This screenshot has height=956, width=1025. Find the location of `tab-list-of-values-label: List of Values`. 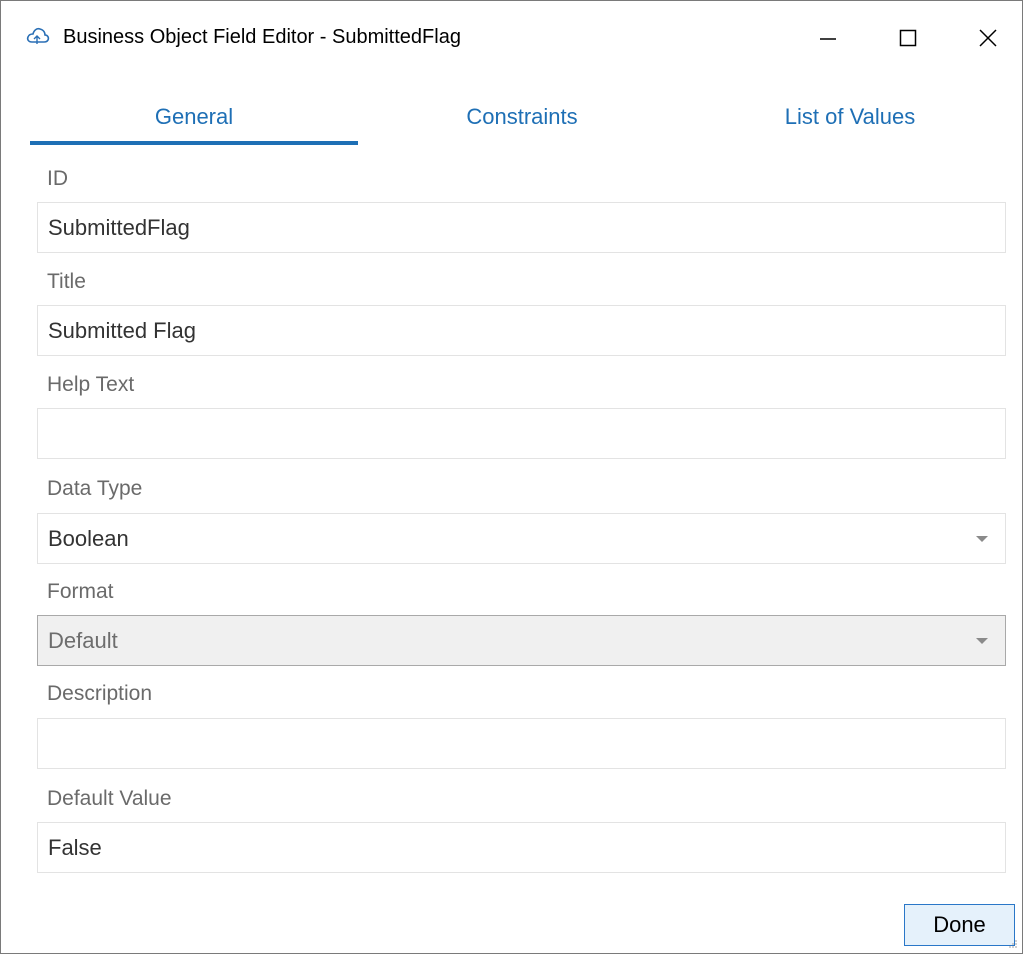

tab-list-of-values-label: List of Values is located at coordinates (850, 116).